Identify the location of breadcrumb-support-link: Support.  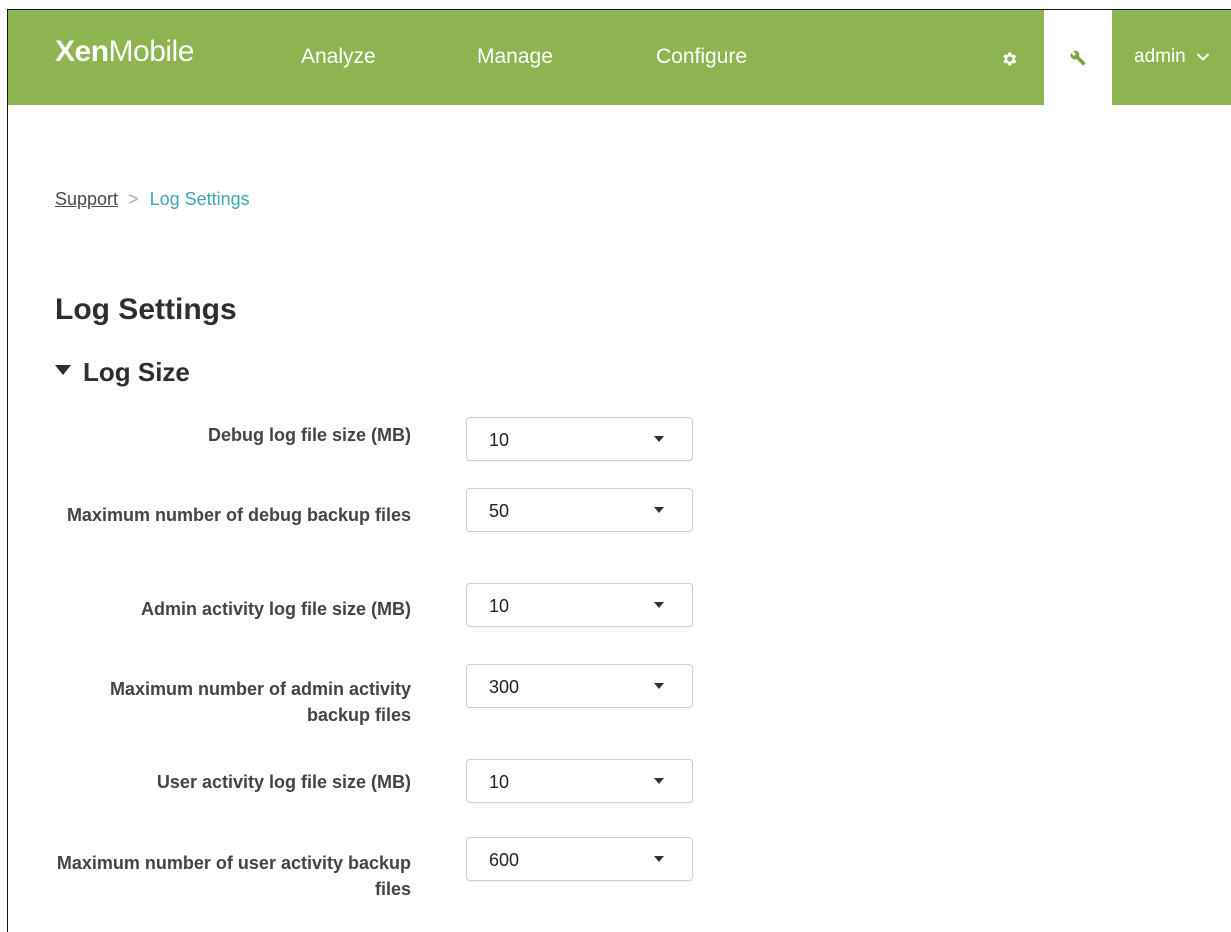
(86, 199).